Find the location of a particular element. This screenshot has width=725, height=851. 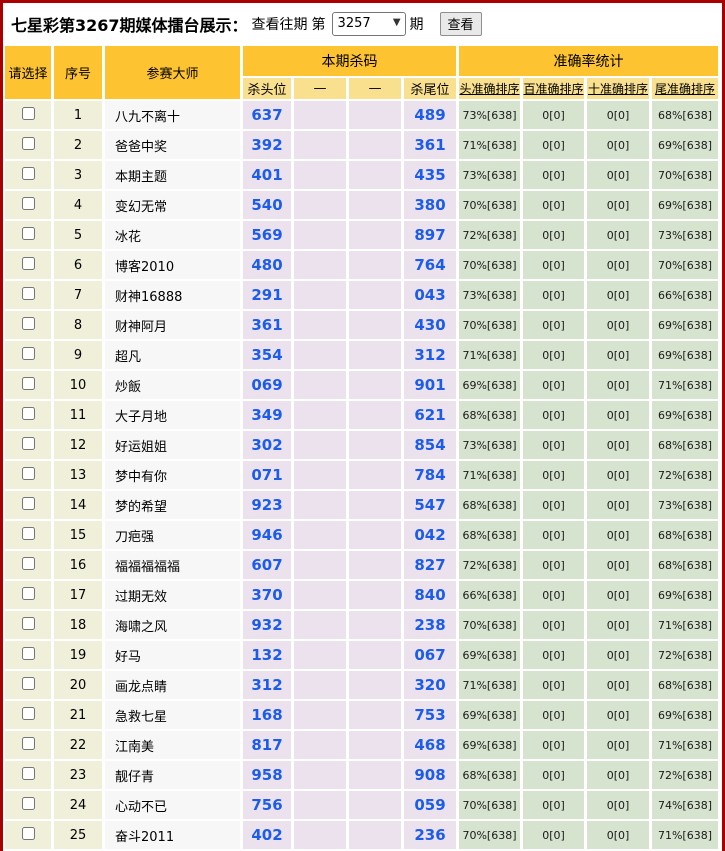

period-select: 3257 is located at coordinates (368, 23).